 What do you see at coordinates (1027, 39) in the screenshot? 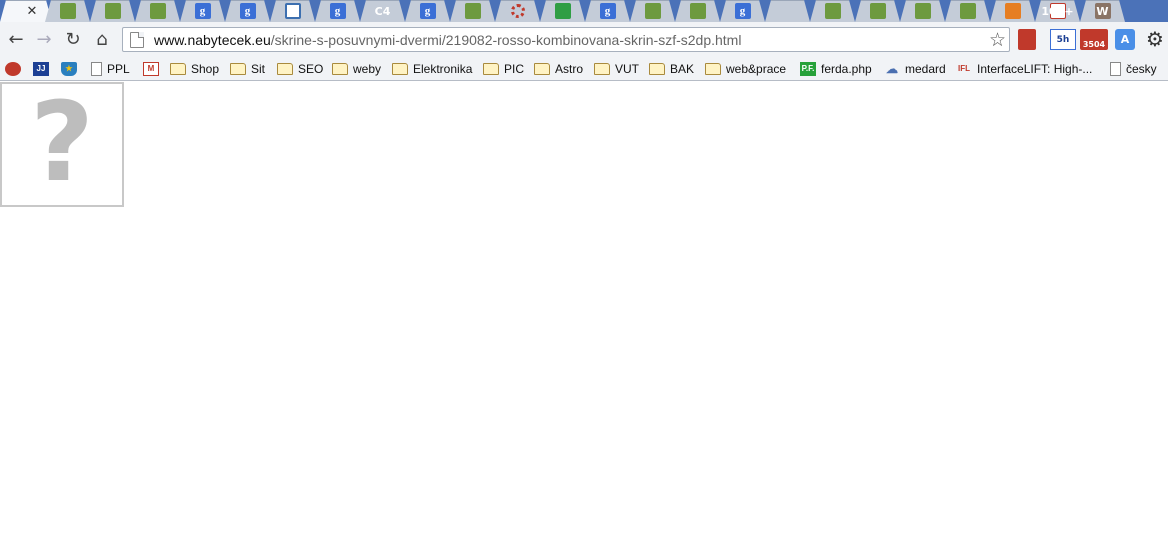
I see `book-extension-icon` at bounding box center [1027, 39].